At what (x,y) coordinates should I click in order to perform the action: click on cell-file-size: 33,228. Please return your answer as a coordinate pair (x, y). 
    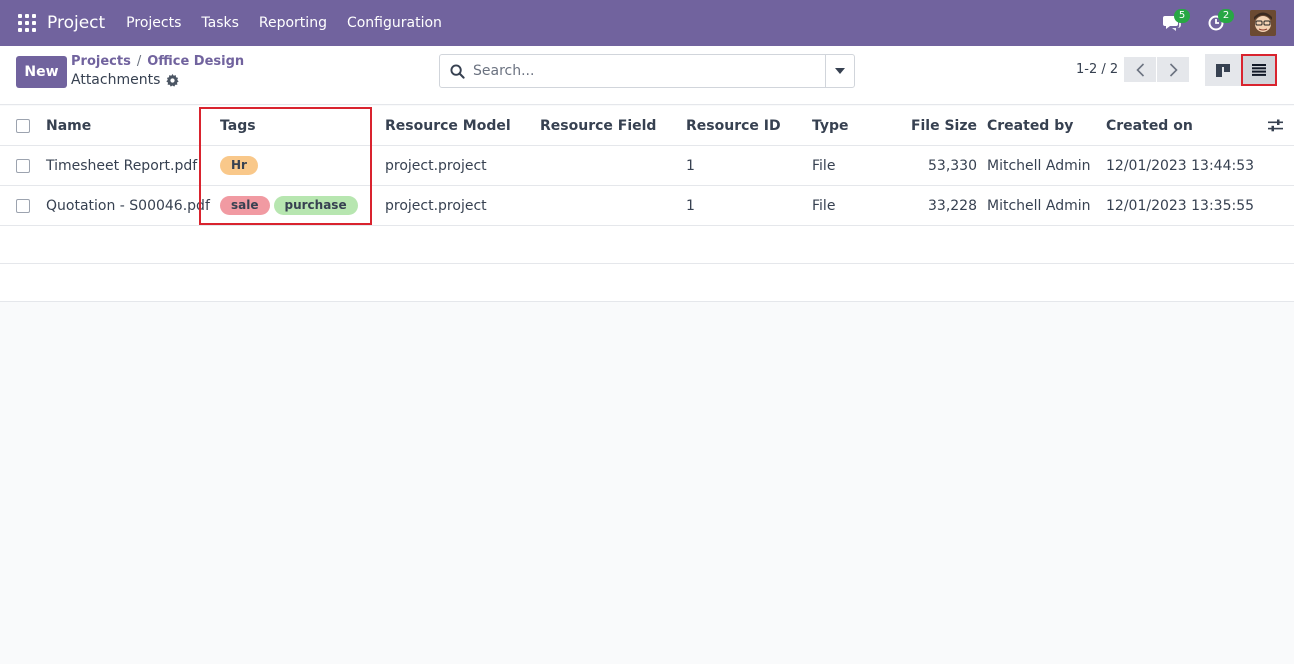
    Looking at the image, I should click on (952, 205).